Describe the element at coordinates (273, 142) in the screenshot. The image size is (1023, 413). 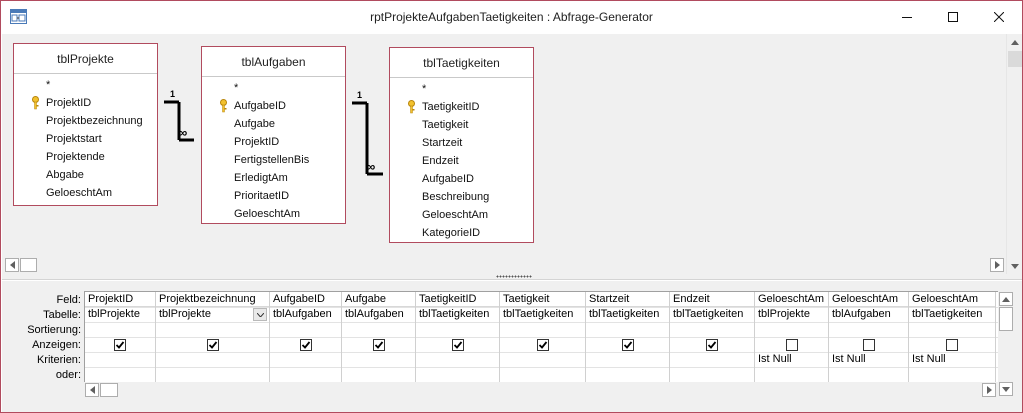
I see `field-list-item: ProjektID` at that location.